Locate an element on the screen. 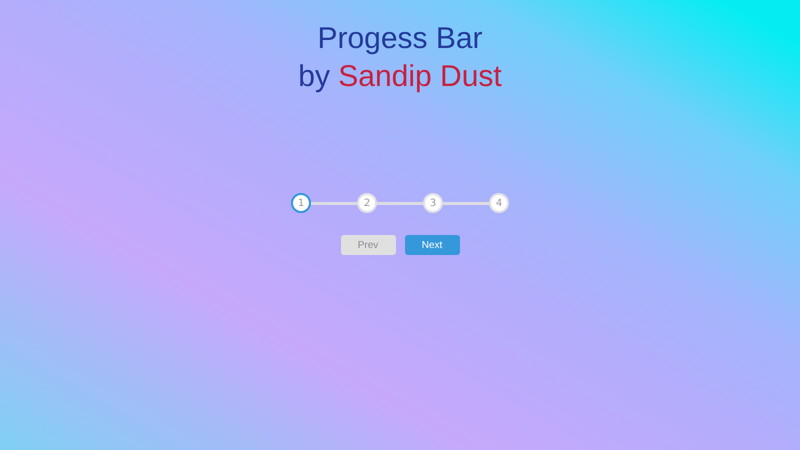 The width and height of the screenshot is (800, 450). step-circle: 3 is located at coordinates (433, 203).